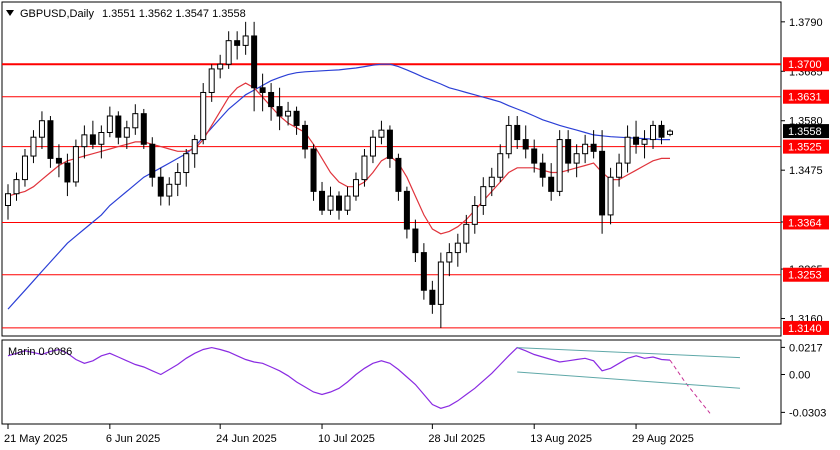  I want to click on level-price-tag-label: 1.3525, so click(805, 148).